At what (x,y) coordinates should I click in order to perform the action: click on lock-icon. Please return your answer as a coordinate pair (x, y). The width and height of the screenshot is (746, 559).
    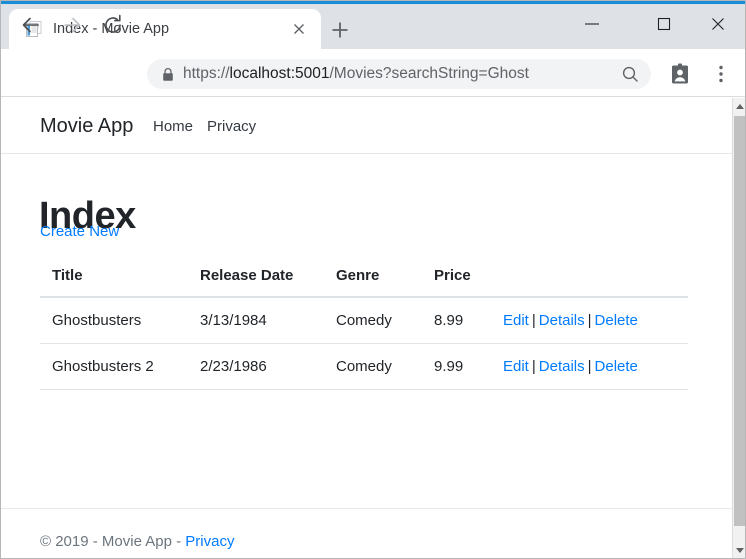
    Looking at the image, I should click on (168, 74).